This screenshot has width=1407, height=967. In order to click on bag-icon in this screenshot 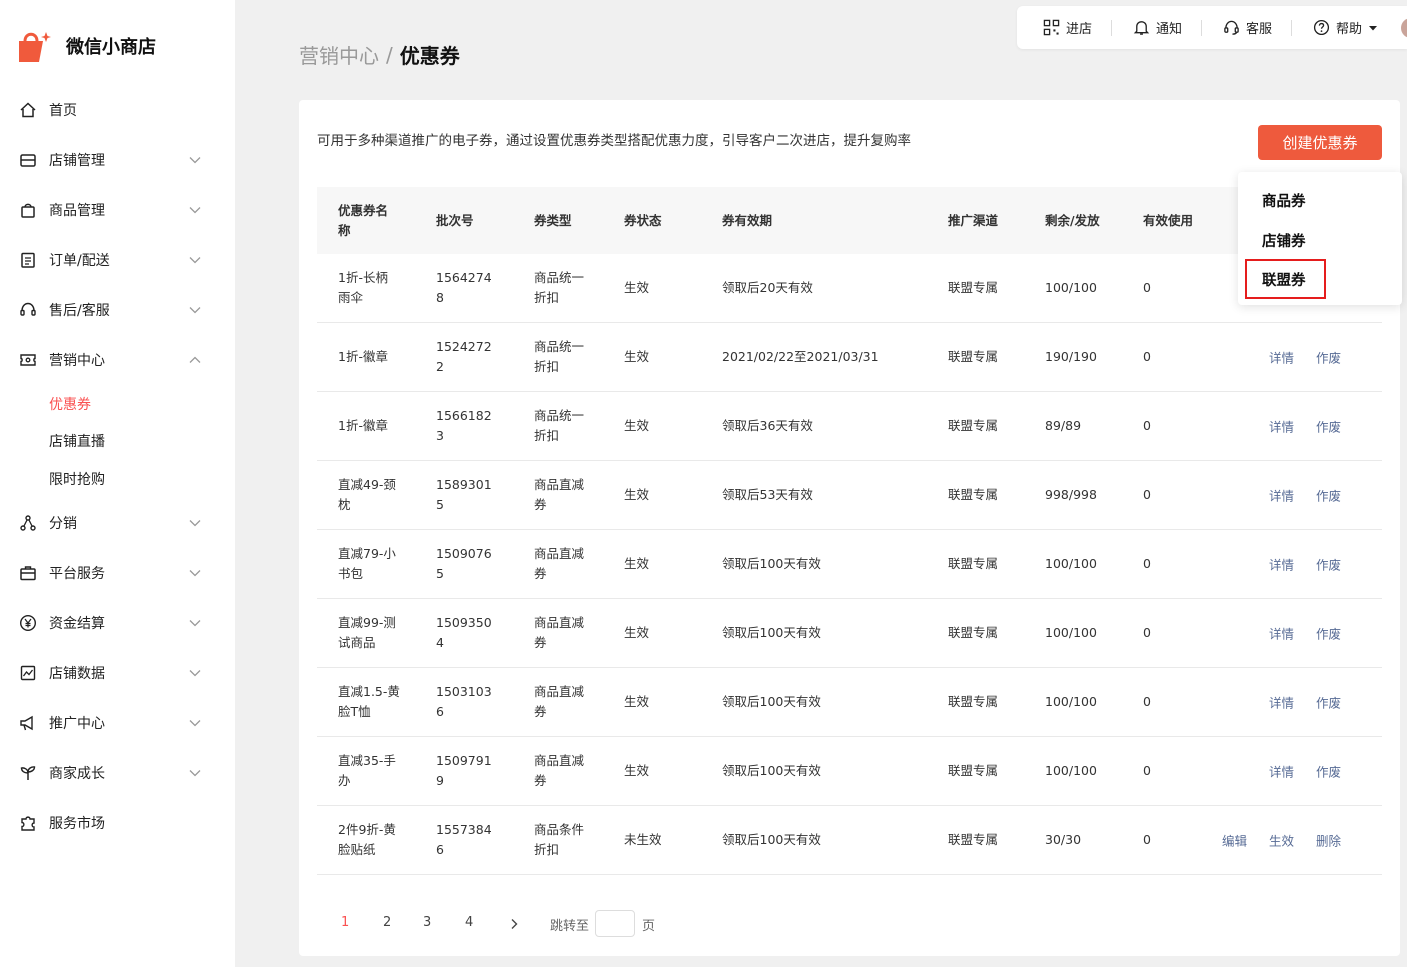, I will do `click(28, 210)`.